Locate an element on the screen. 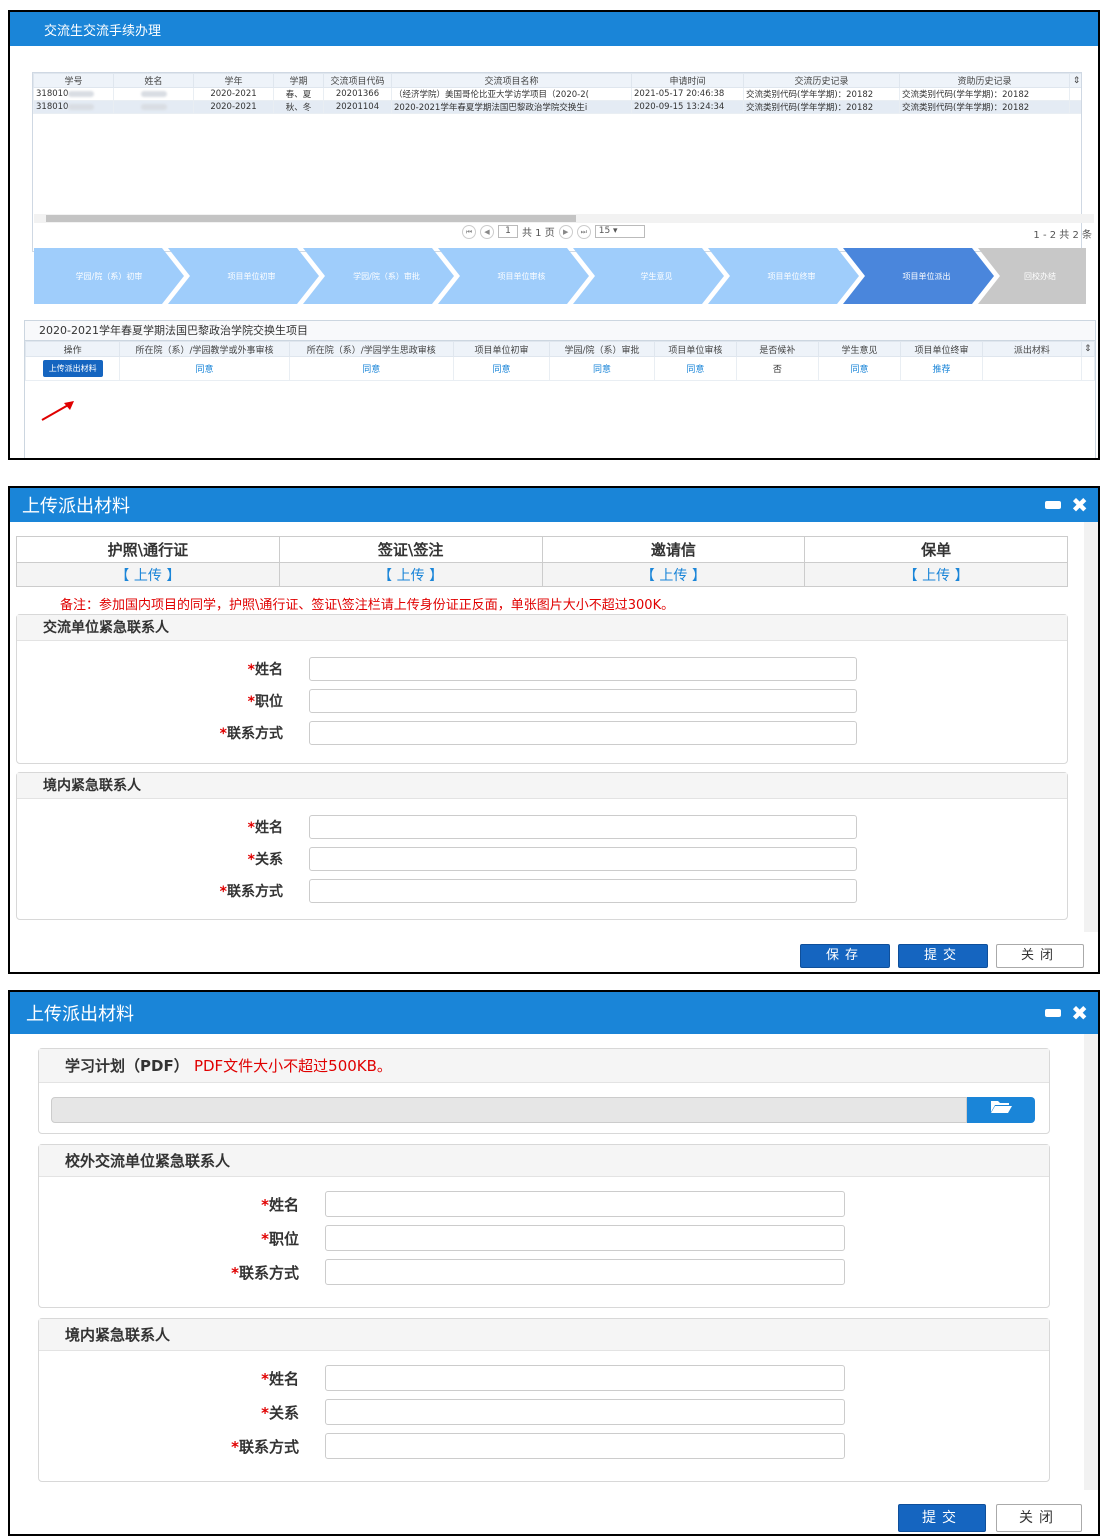  horizontal-scrollbar is located at coordinates (564, 218).